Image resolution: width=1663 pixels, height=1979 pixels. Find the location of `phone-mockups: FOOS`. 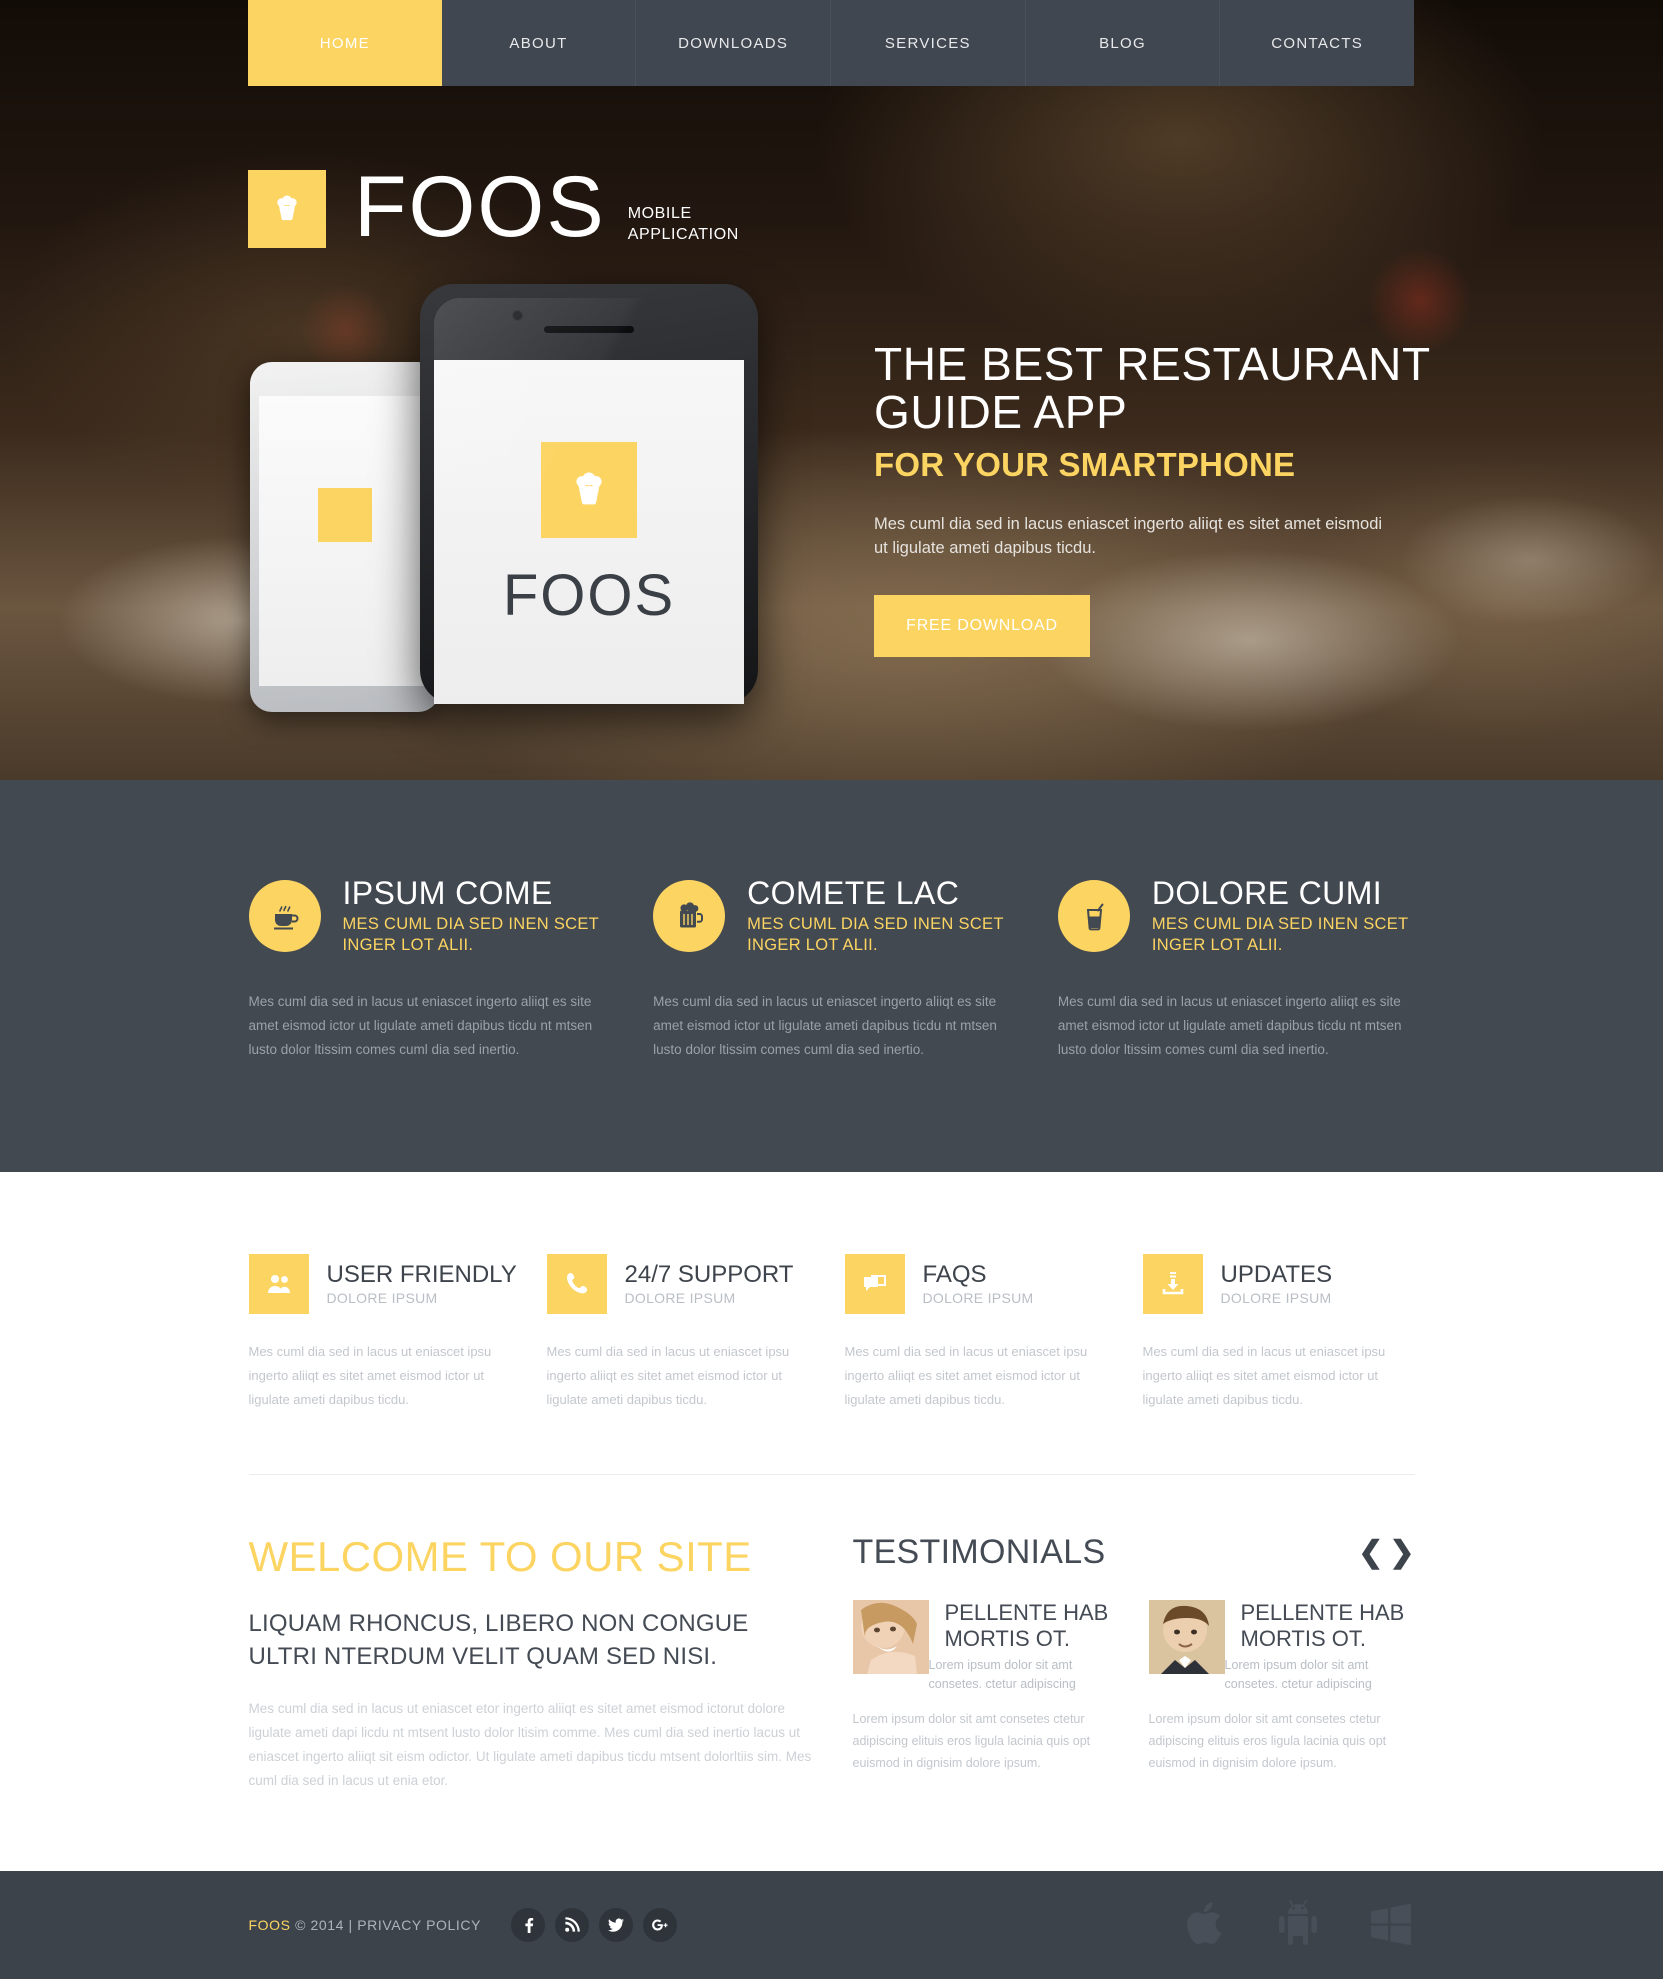

phone-mockups: FOOS is located at coordinates (528, 498).